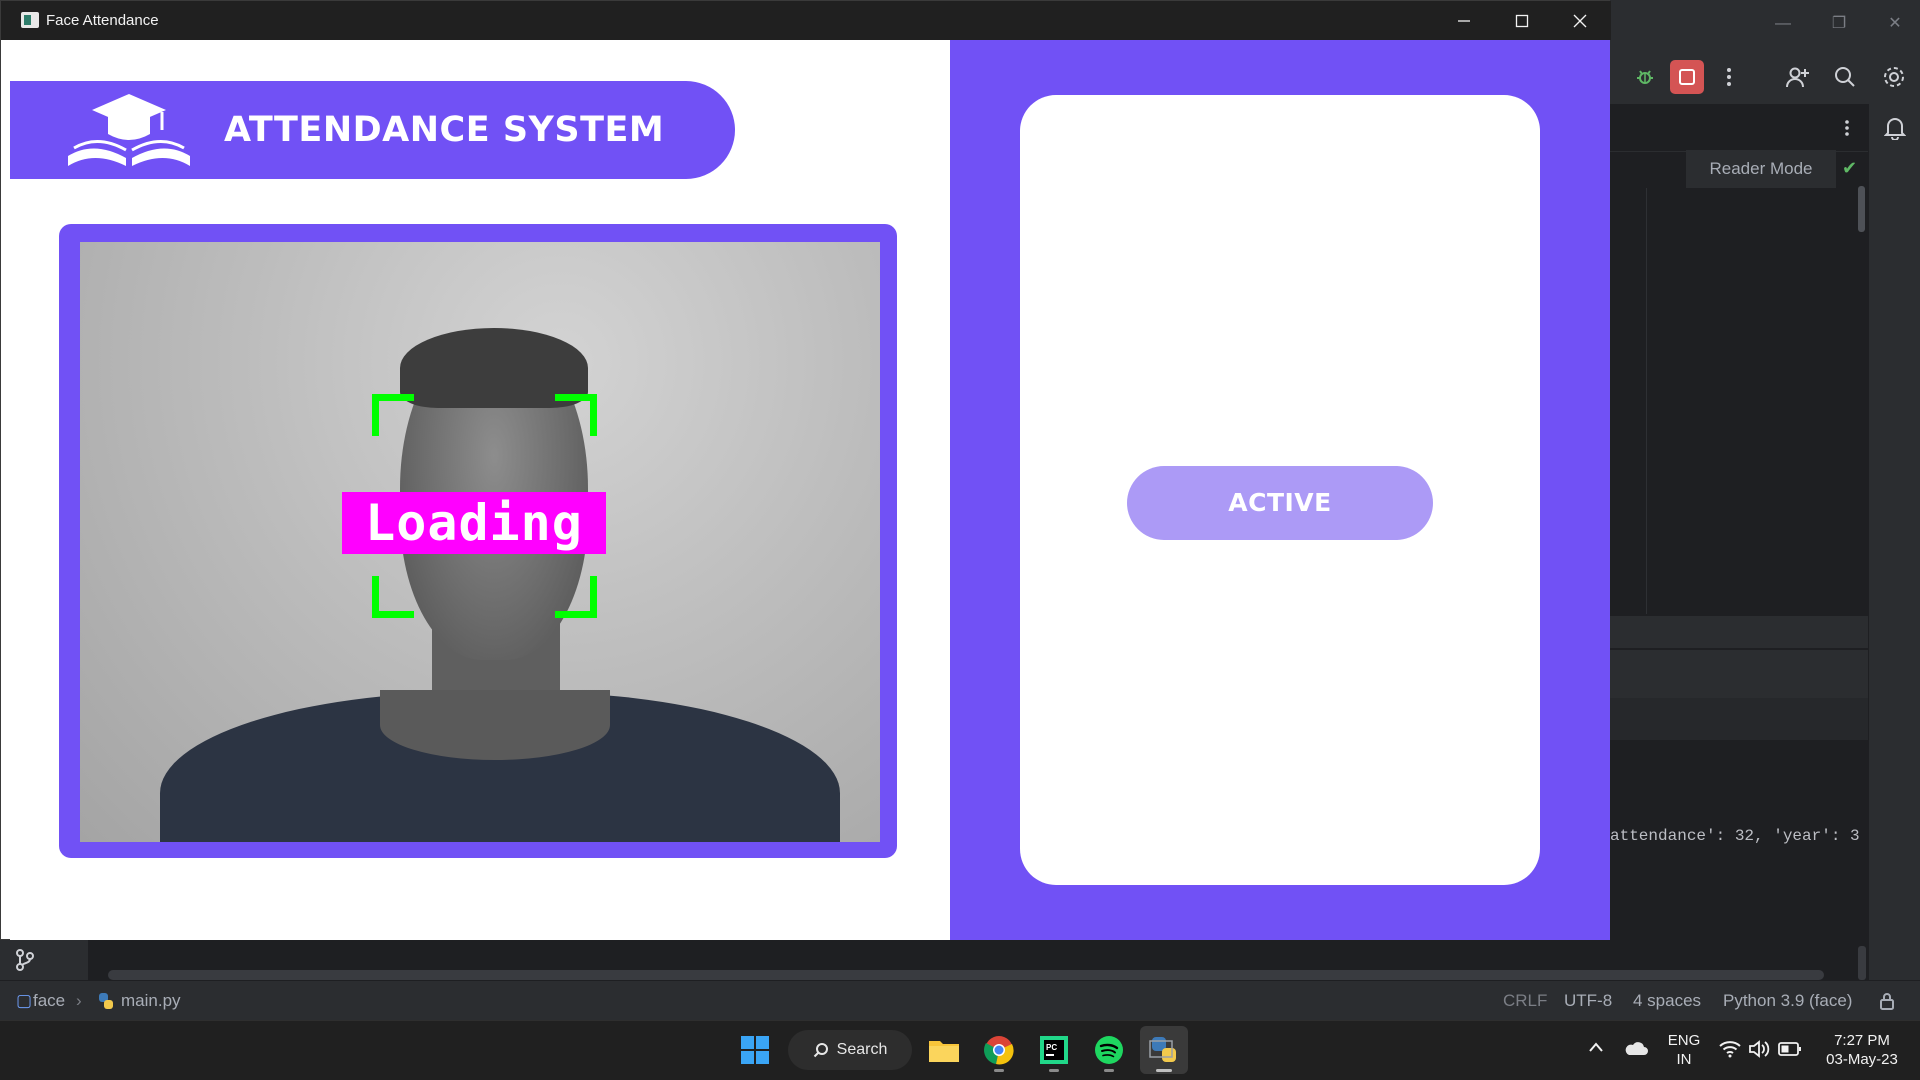  I want to click on detection-corner-bottom-right, so click(576, 597).